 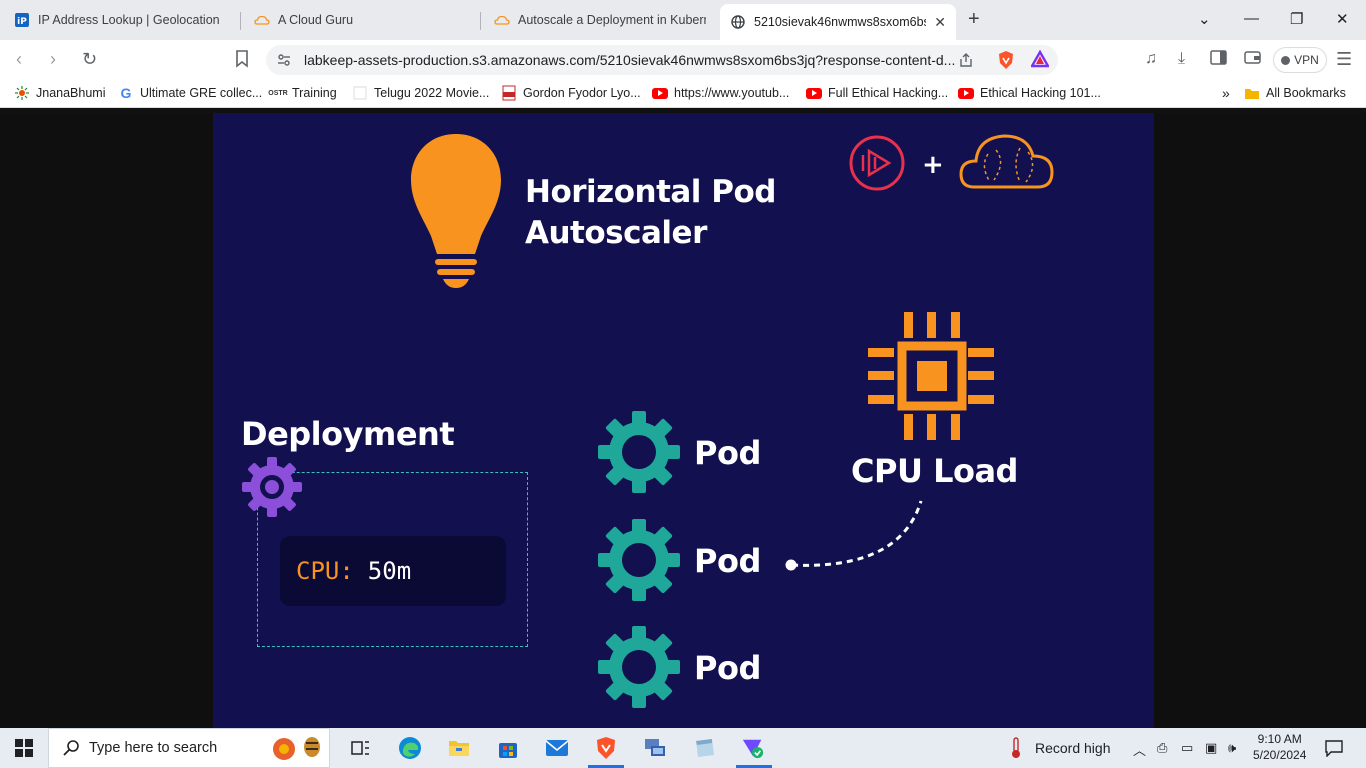 What do you see at coordinates (1187, 748) in the screenshot?
I see `battery-icon: ▭` at bounding box center [1187, 748].